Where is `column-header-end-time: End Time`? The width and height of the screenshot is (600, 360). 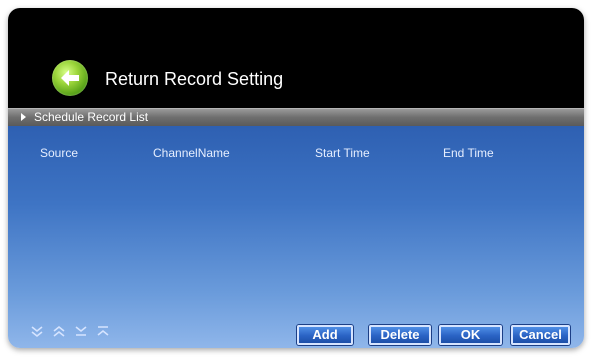
column-header-end-time: End Time is located at coordinates (468, 153).